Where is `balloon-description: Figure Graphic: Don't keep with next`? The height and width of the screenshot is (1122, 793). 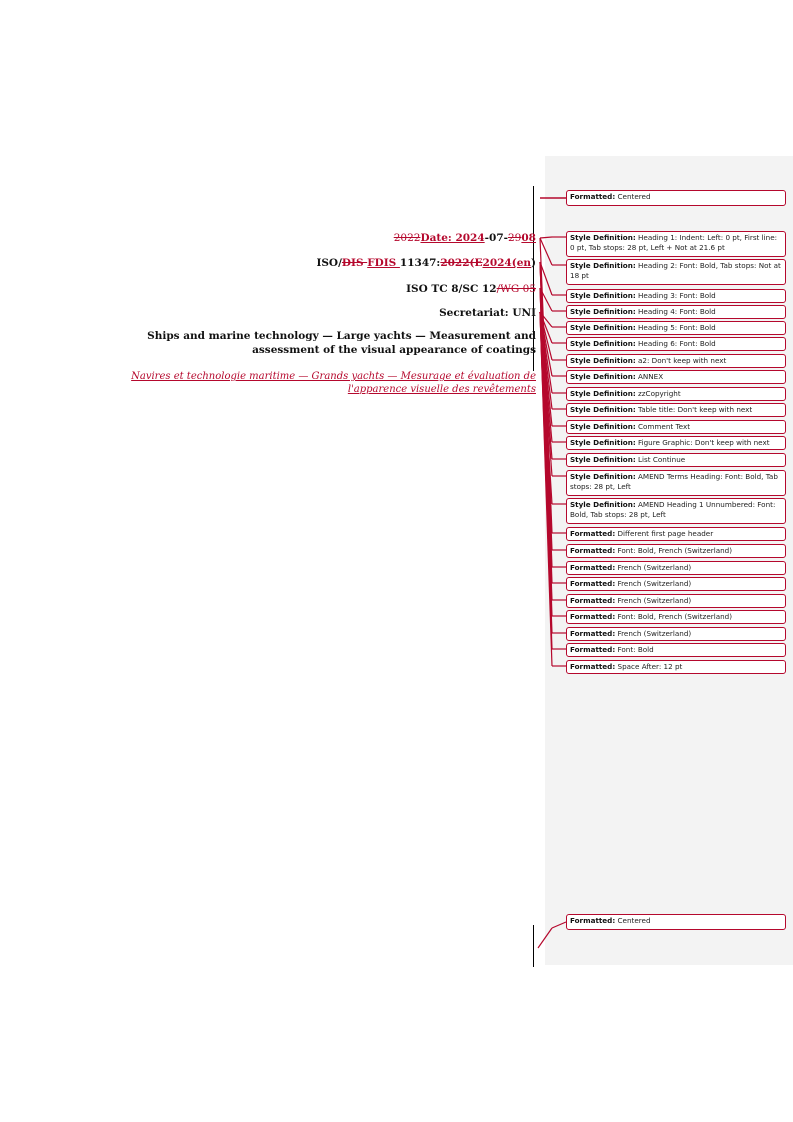 balloon-description: Figure Graphic: Don't keep with next is located at coordinates (702, 442).